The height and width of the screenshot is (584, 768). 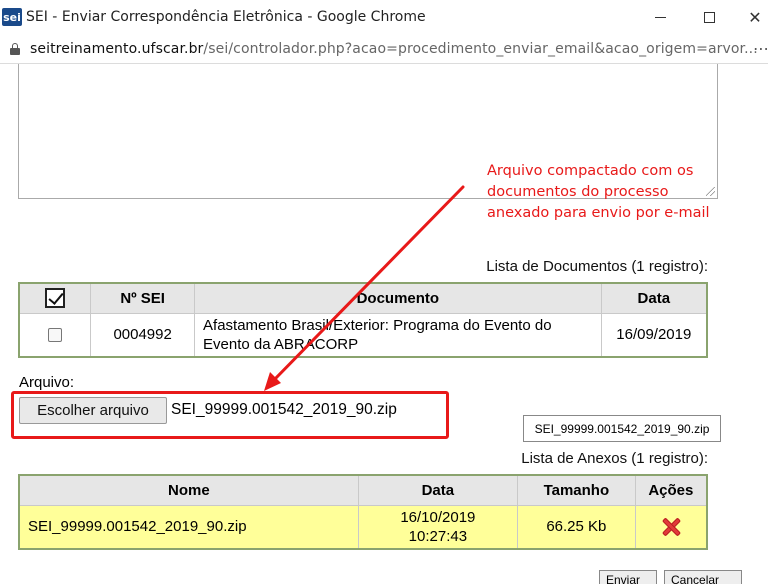 What do you see at coordinates (398, 298) in the screenshot?
I see `header-documento: Documento` at bounding box center [398, 298].